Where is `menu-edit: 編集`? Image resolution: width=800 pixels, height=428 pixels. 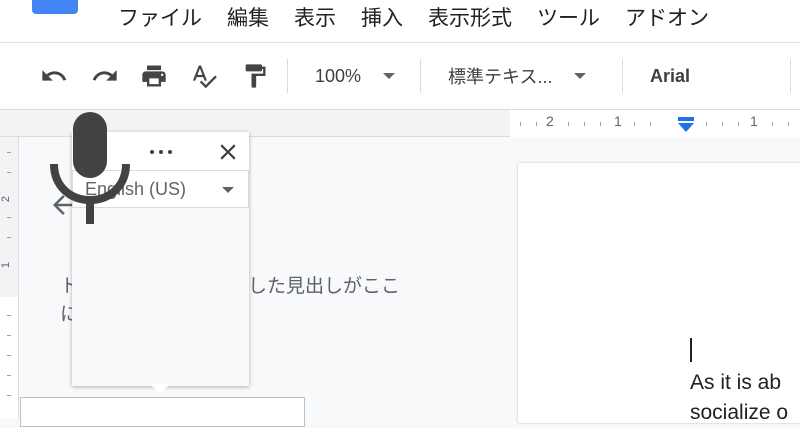
menu-edit: 編集 is located at coordinates (248, 17).